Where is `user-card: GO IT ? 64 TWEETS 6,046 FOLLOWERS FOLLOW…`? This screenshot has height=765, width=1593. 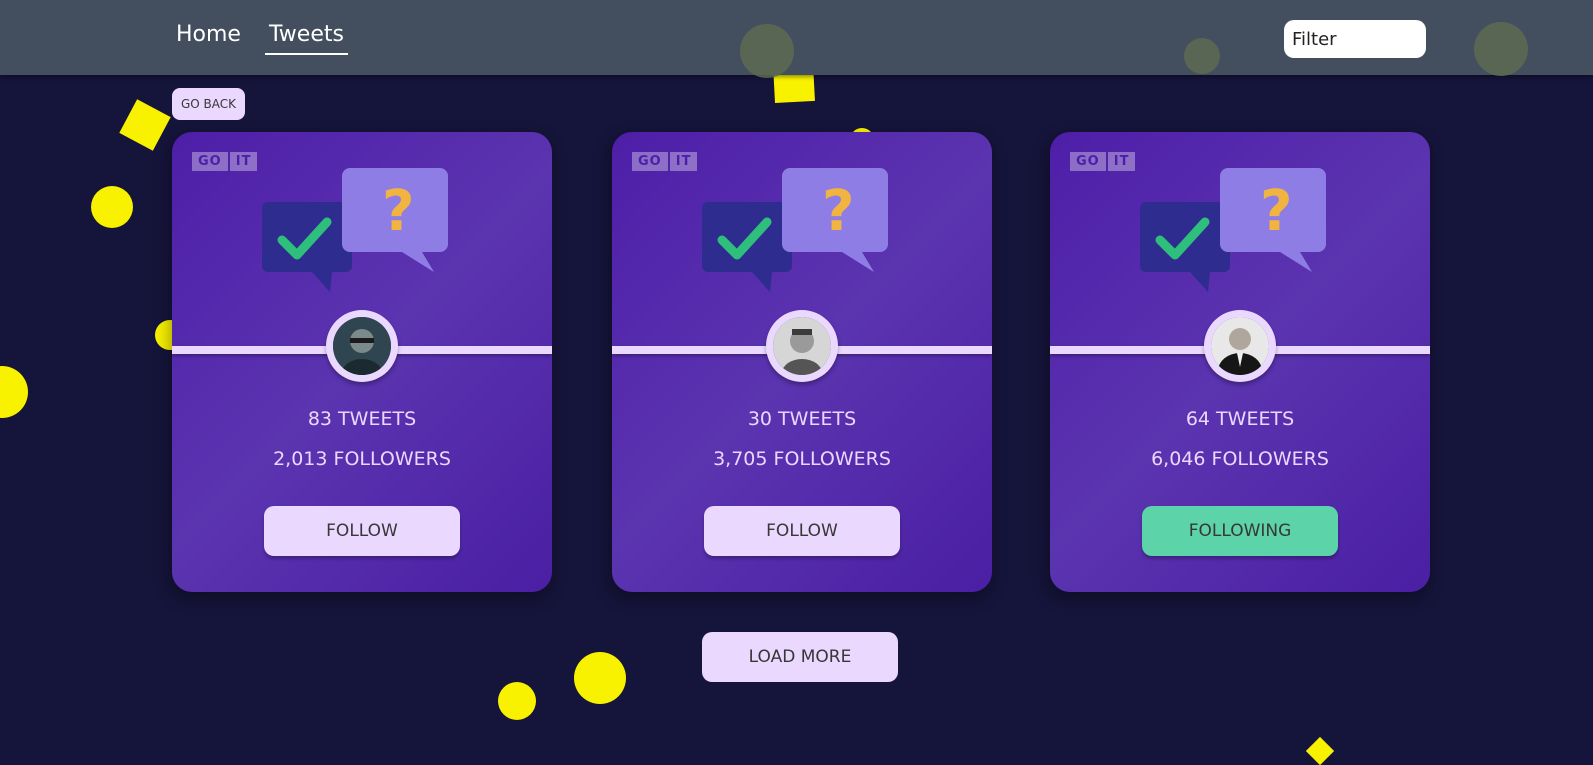 user-card: GO IT ? 64 TWEETS 6,046 FOLLOWERS FOLLOW… is located at coordinates (1240, 362).